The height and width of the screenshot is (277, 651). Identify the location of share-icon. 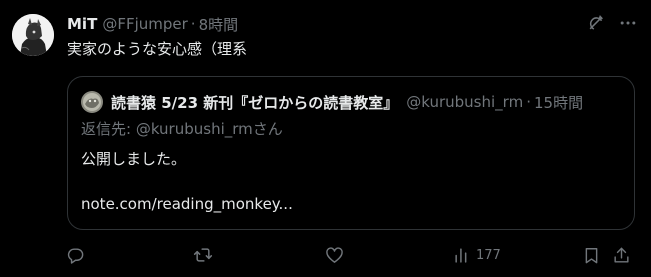
(621, 255).